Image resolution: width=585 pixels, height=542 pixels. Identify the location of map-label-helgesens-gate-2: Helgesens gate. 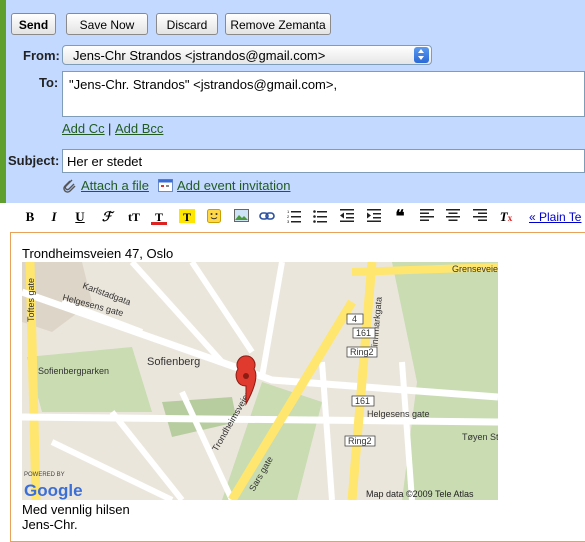
(398, 414).